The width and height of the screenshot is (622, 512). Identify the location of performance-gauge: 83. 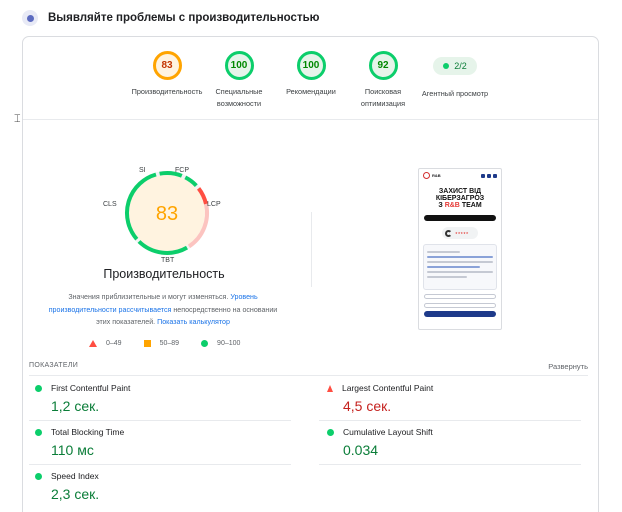
(167, 213).